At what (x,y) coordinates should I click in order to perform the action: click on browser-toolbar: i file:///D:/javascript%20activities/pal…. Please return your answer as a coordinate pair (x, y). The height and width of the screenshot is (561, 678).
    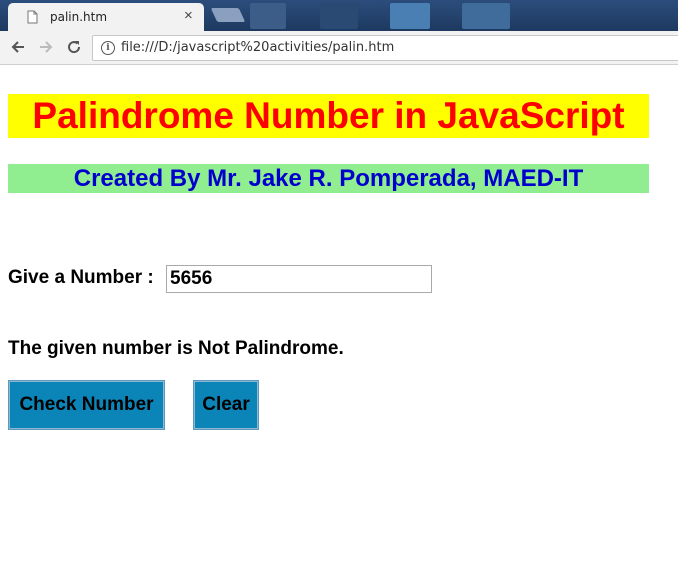
    Looking at the image, I should click on (339, 48).